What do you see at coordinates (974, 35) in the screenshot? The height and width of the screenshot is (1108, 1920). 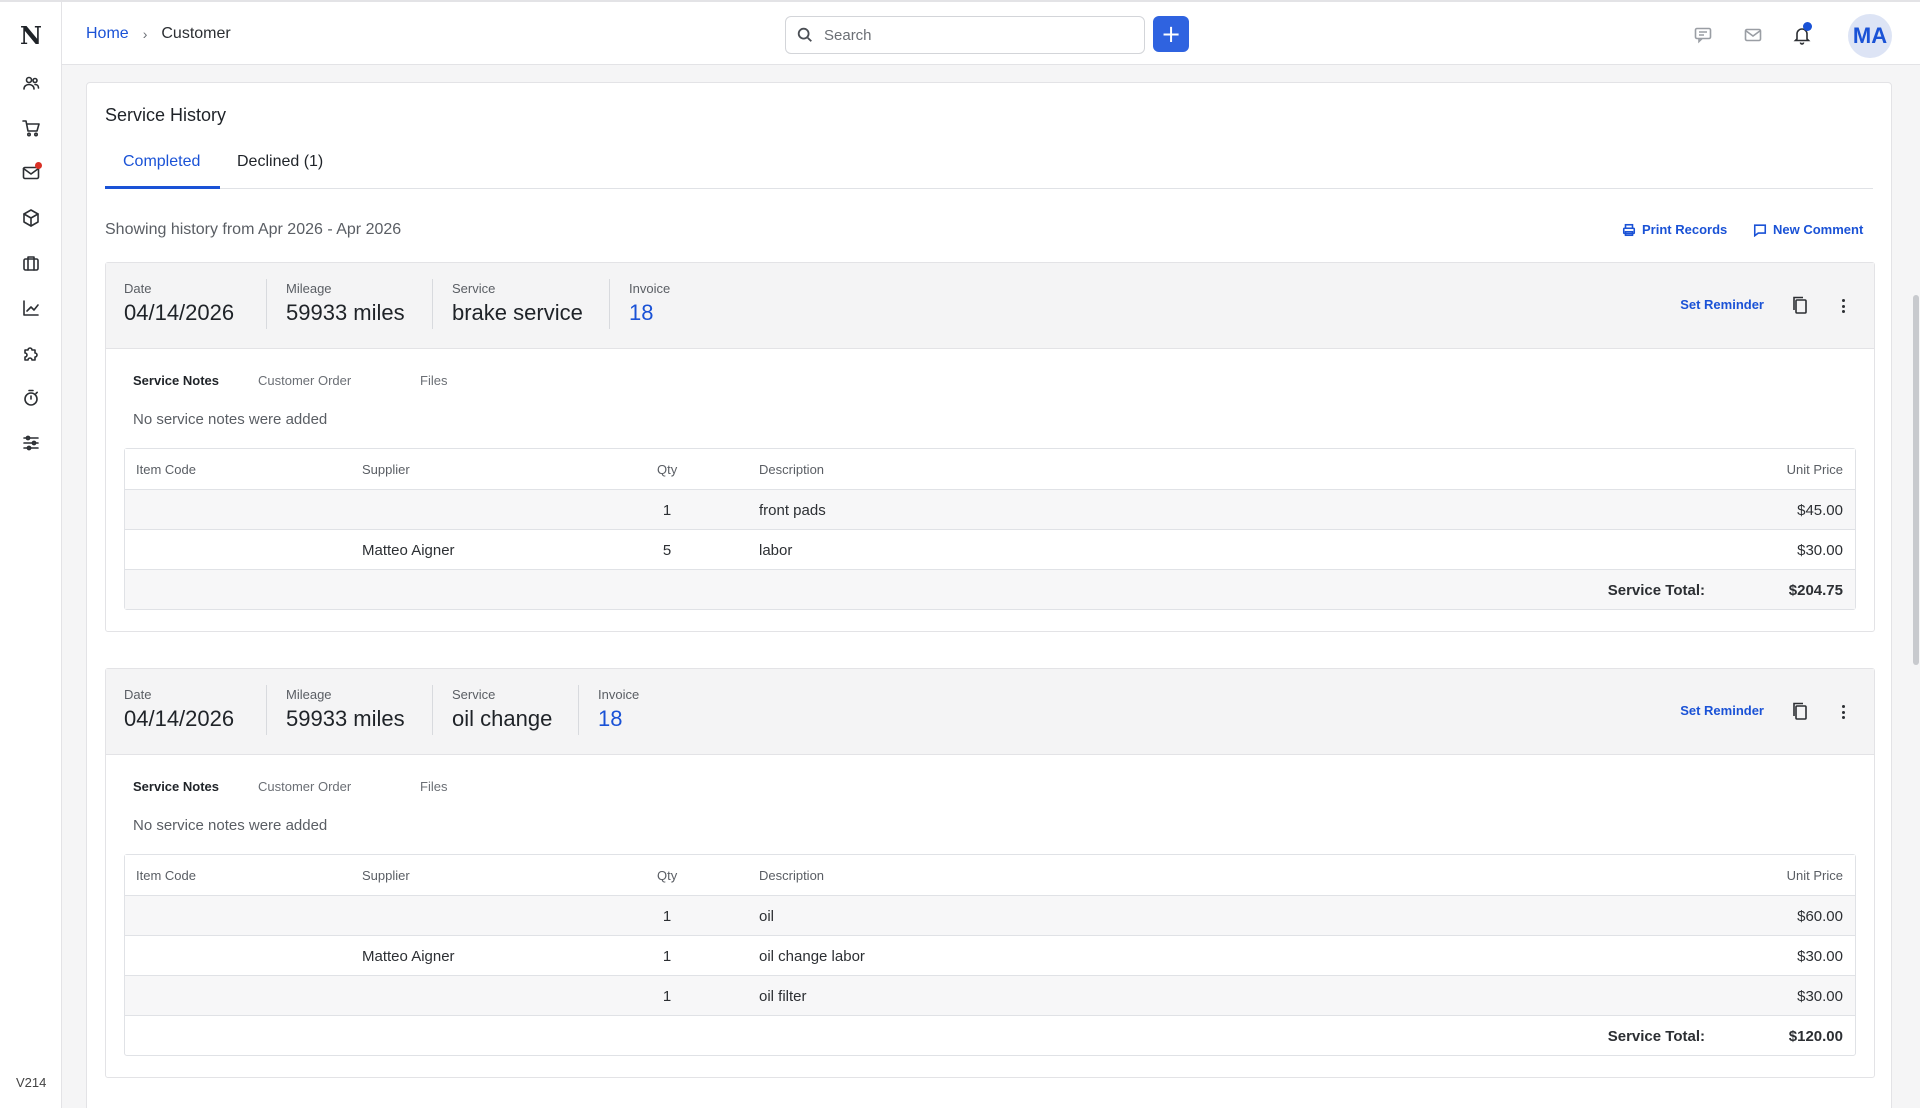 I see `search-input` at bounding box center [974, 35].